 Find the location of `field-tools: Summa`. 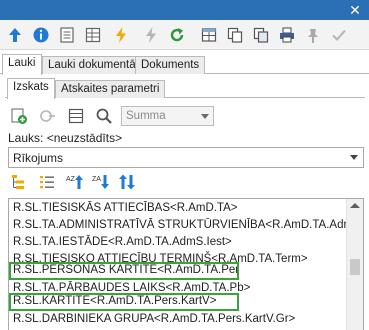

field-tools: Summa is located at coordinates (188, 117).